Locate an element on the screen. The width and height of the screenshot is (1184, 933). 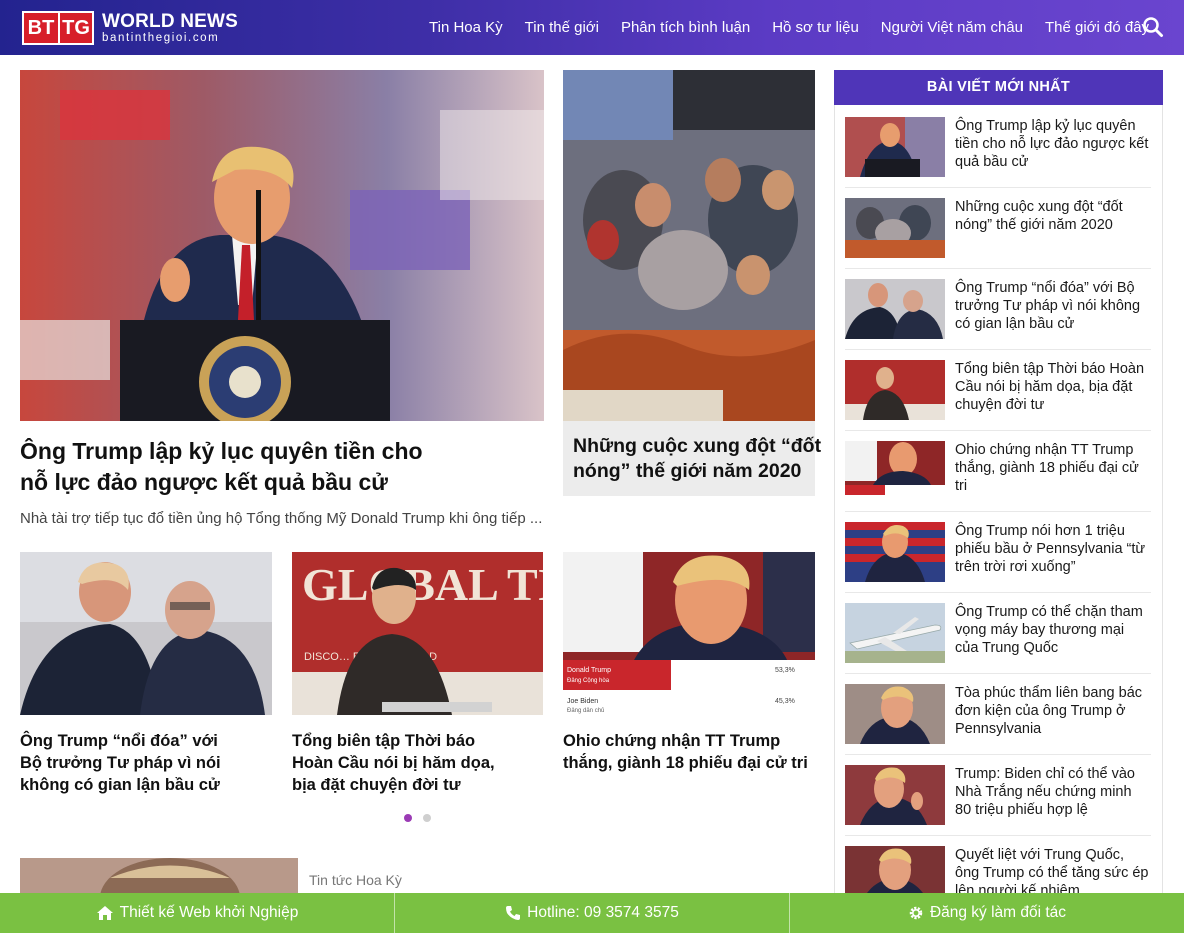
footer-startup-button: Thiết kế Web khởi Nghiệp is located at coordinates (197, 913).